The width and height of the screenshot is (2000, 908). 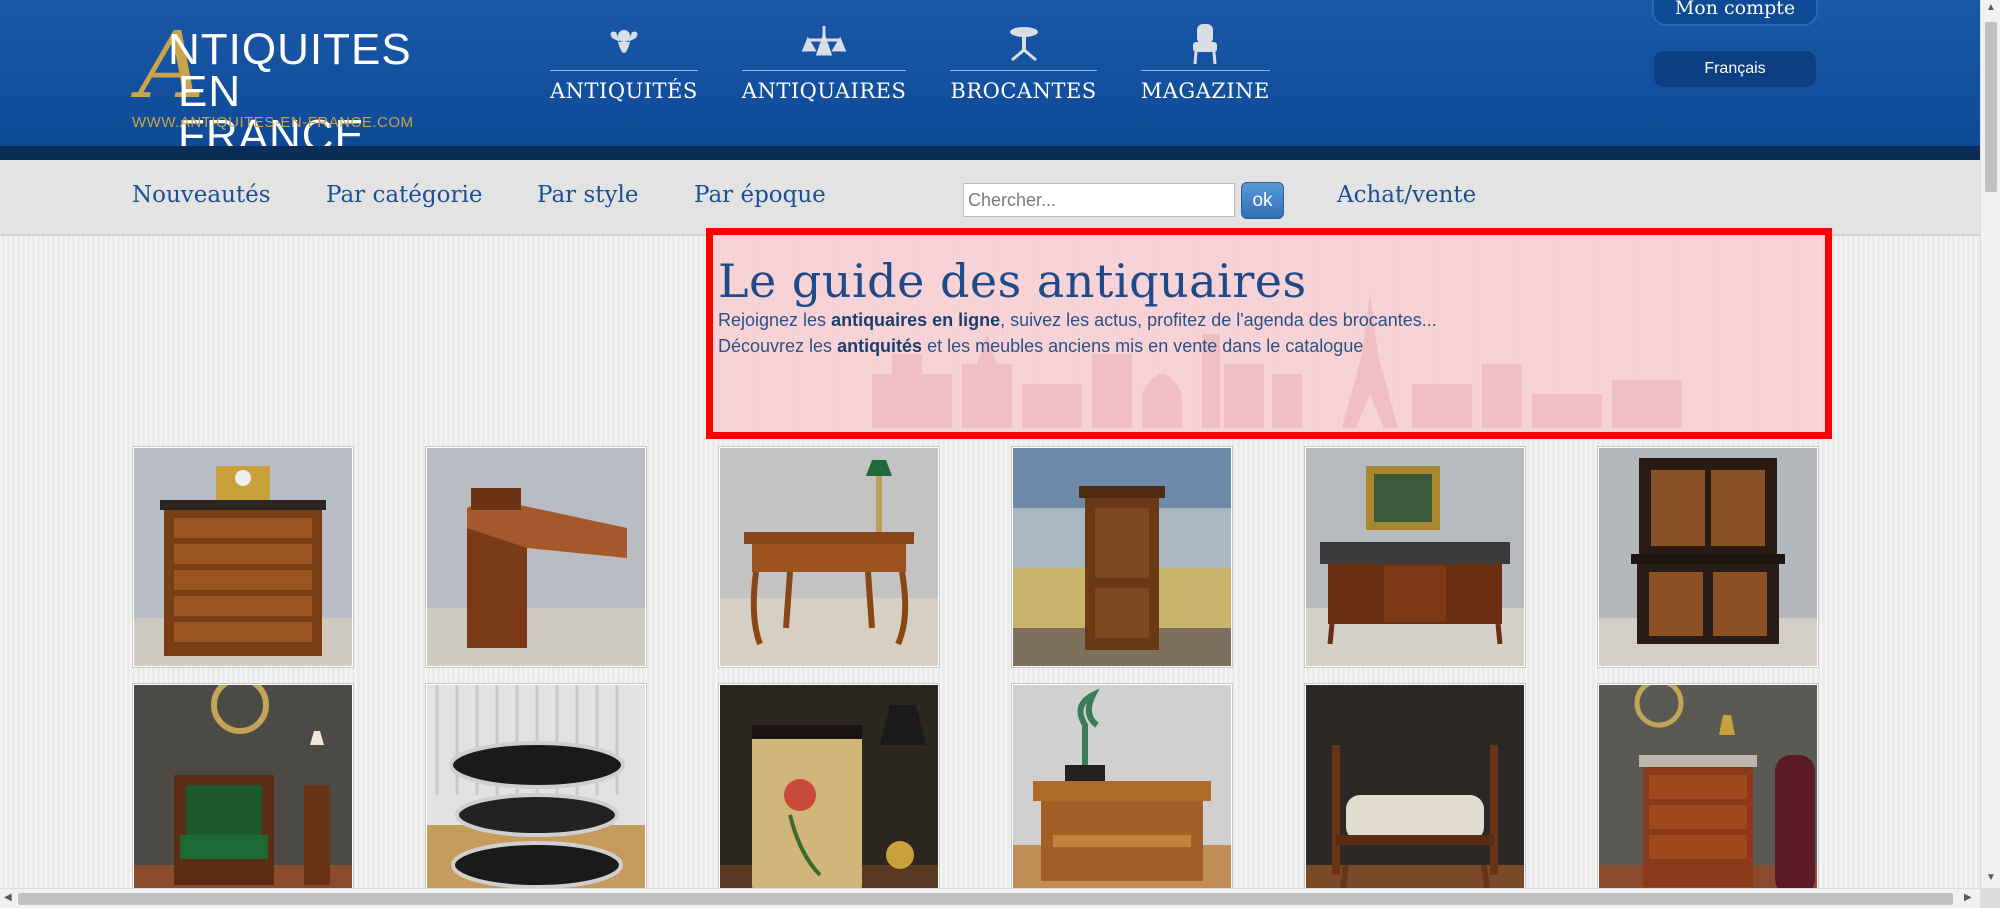 I want to click on subnav-category: Par catégorie, so click(x=404, y=195).